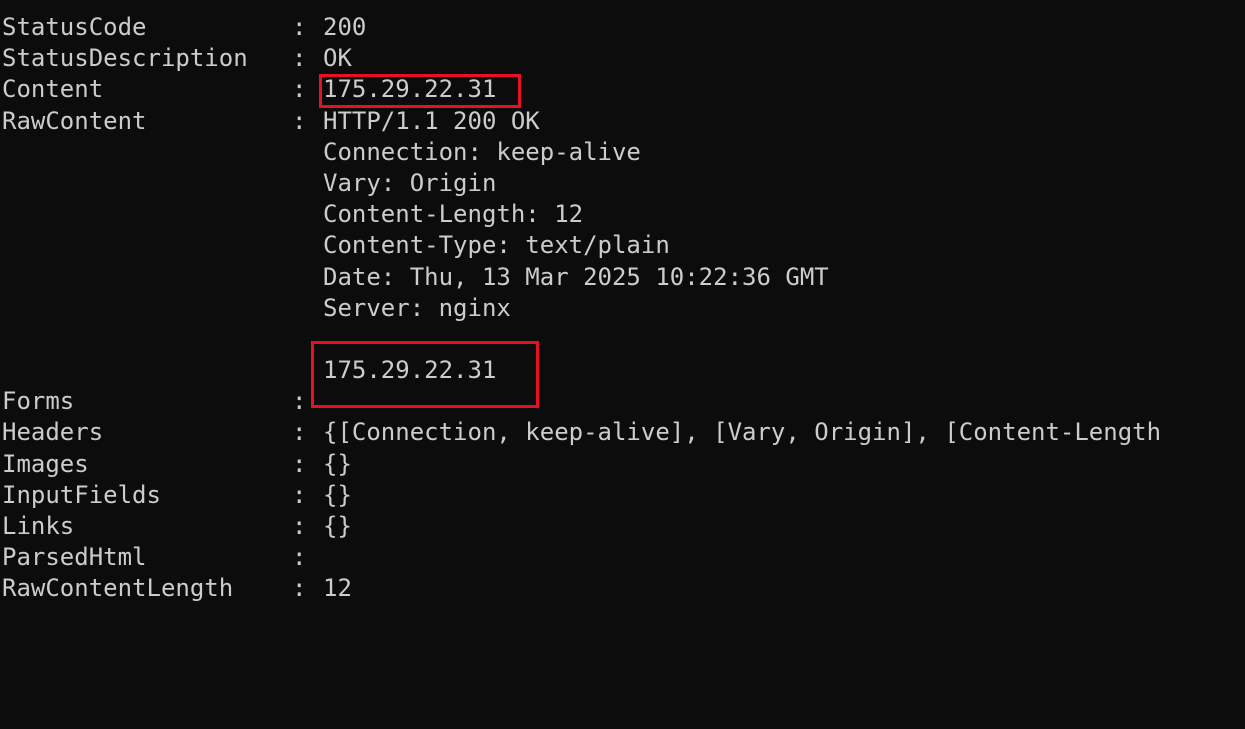 This screenshot has height=729, width=1245. Describe the element at coordinates (74, 27) in the screenshot. I see `property-label: StatusCode` at that location.